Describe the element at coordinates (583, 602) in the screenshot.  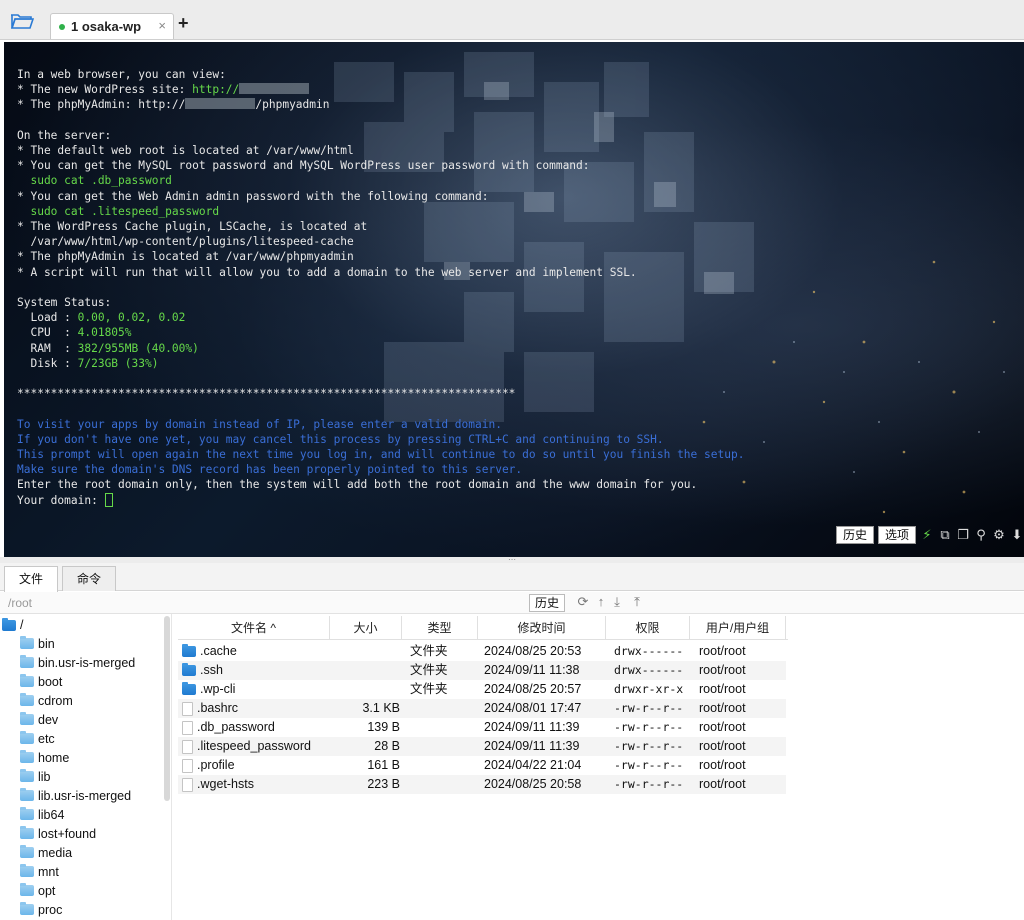
I see `refresh-icon: ⟳` at that location.